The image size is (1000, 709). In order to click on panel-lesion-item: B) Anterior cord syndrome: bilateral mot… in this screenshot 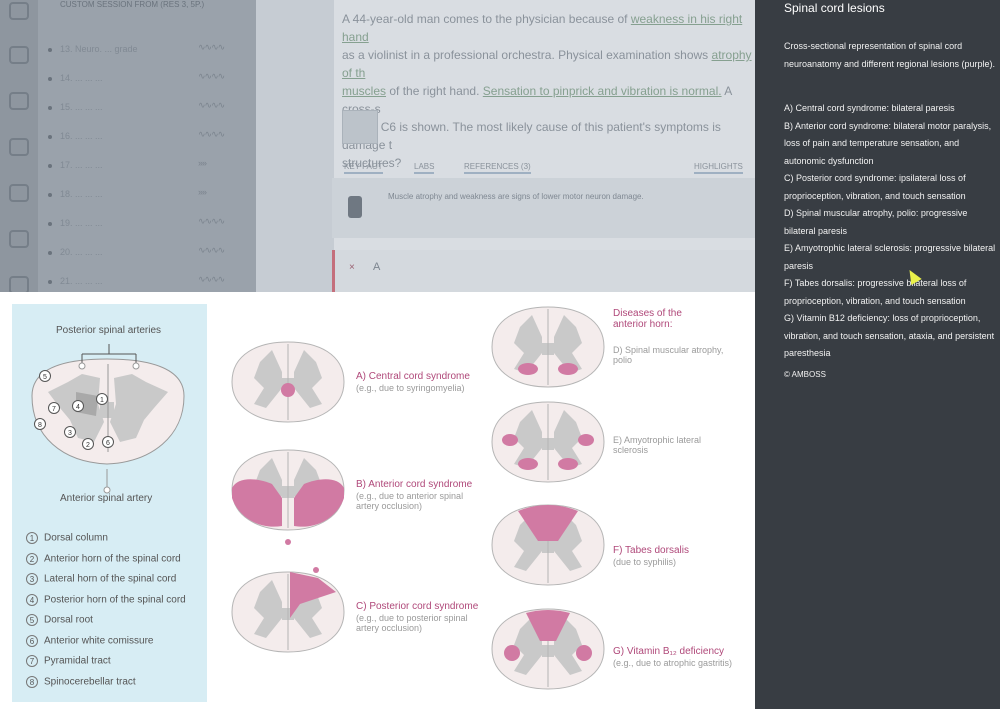, I will do `click(888, 143)`.